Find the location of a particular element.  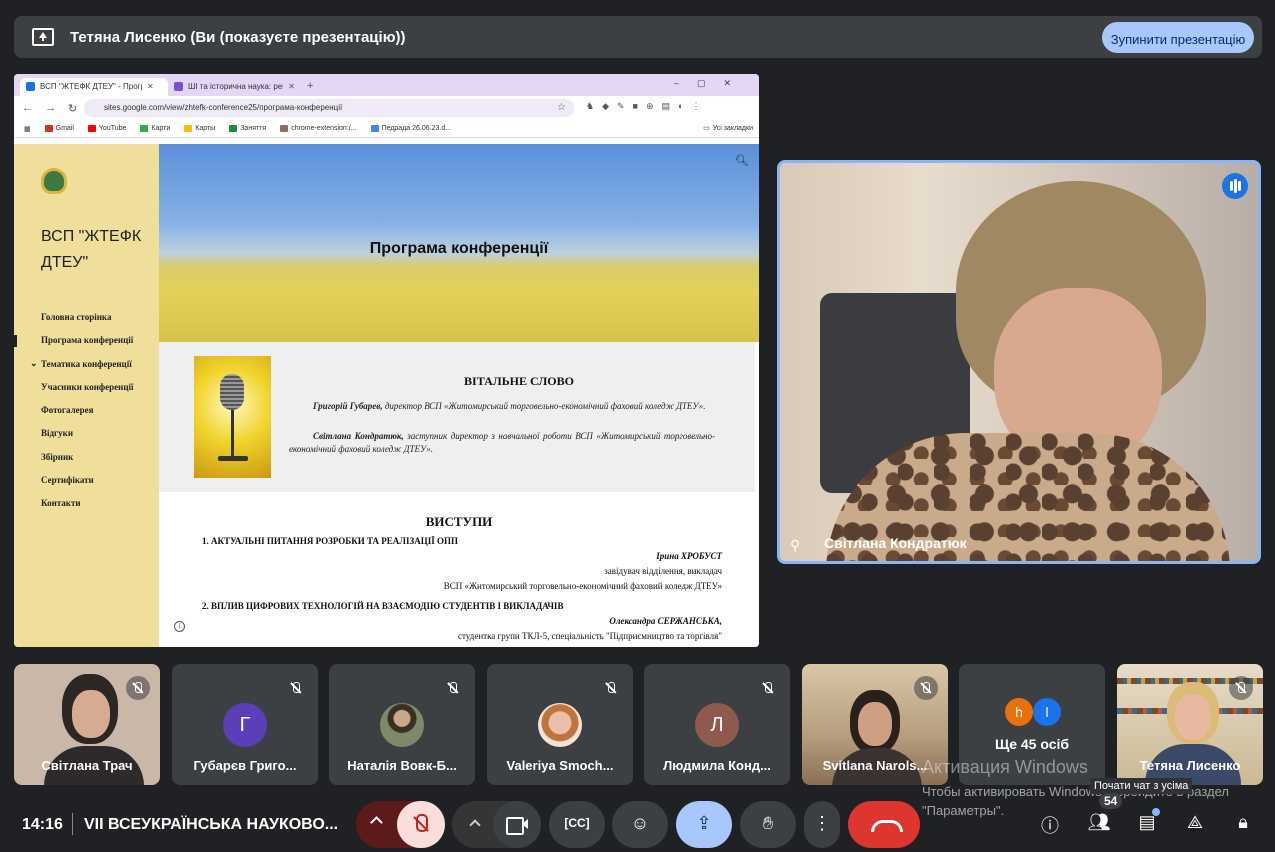

menu-item: Учасники конференції is located at coordinates (87, 393).